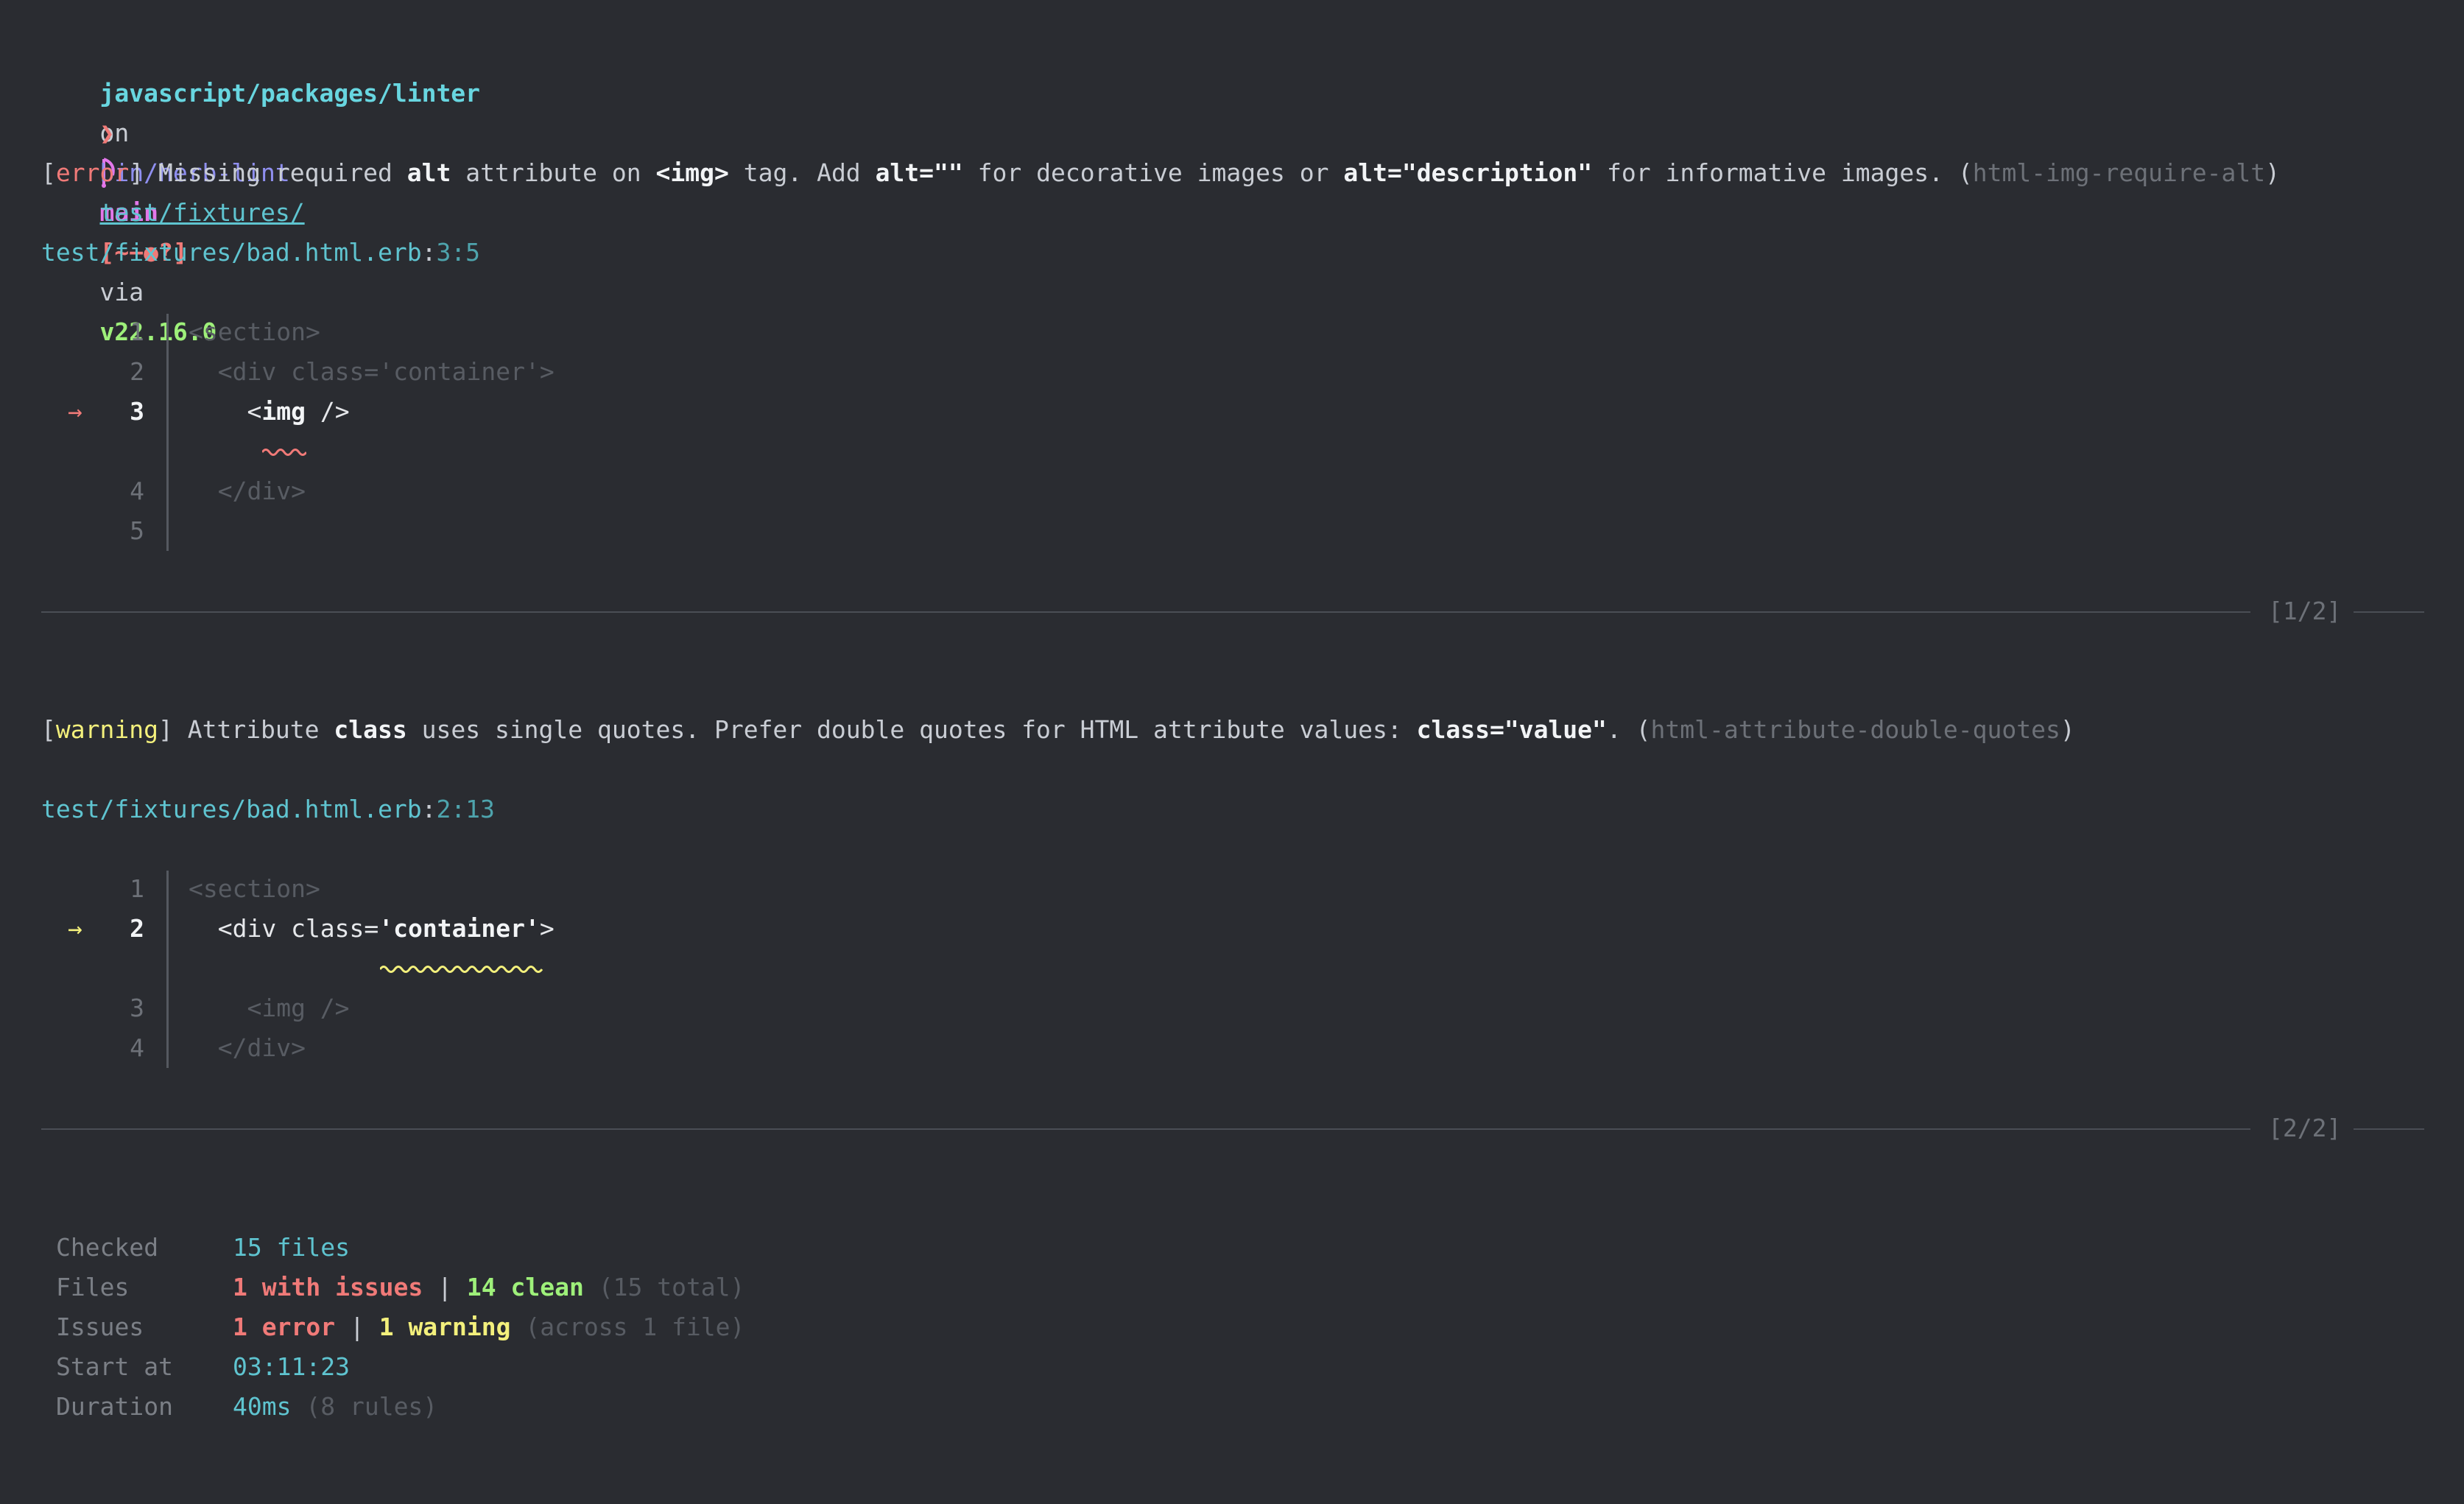  I want to click on code-line: <img />, so click(269, 1008).